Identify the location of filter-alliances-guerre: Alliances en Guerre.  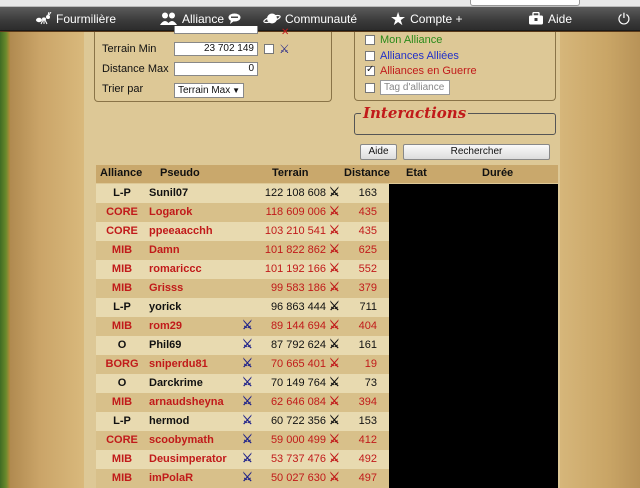
(421, 70).